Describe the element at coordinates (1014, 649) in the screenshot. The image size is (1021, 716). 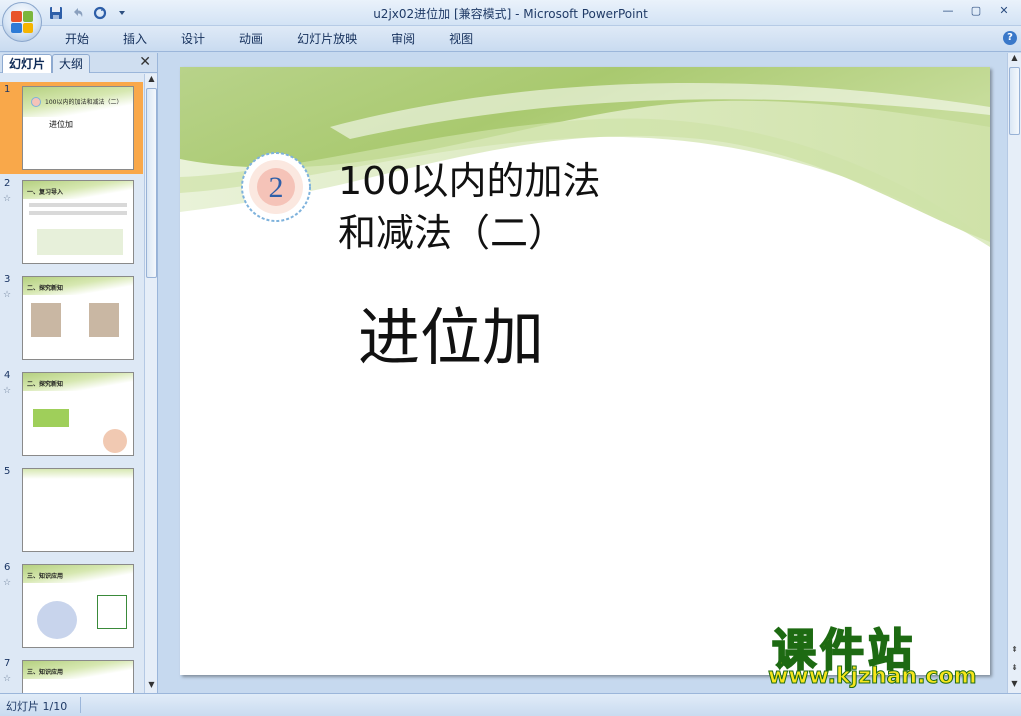
I see `previous-slide-icon: ⇞` at that location.